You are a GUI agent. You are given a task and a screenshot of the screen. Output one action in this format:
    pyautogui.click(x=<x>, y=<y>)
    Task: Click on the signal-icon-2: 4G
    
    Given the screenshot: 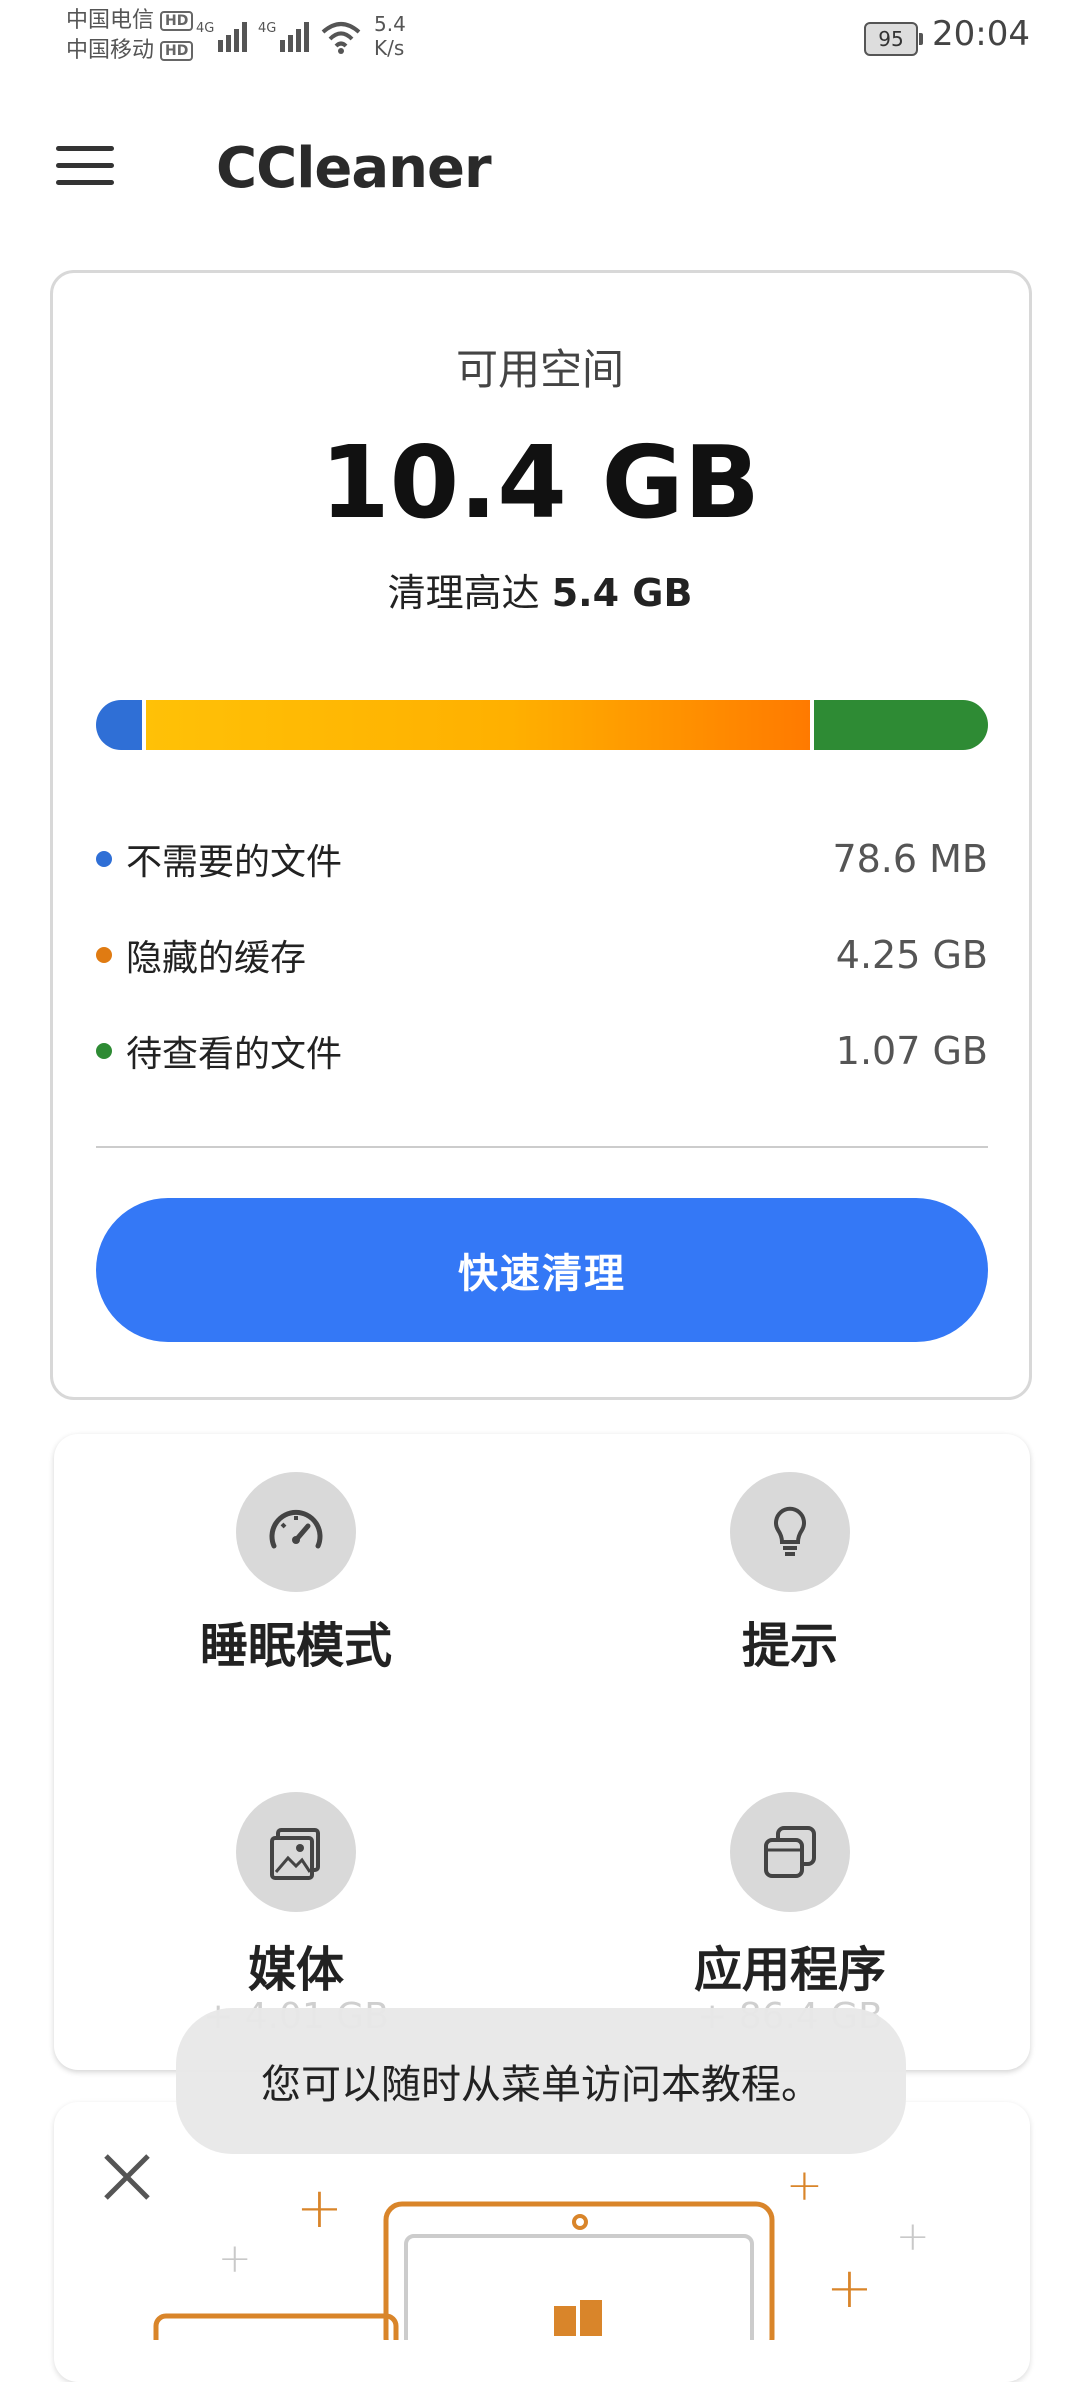 What is the action you would take?
    pyautogui.click(x=283, y=36)
    